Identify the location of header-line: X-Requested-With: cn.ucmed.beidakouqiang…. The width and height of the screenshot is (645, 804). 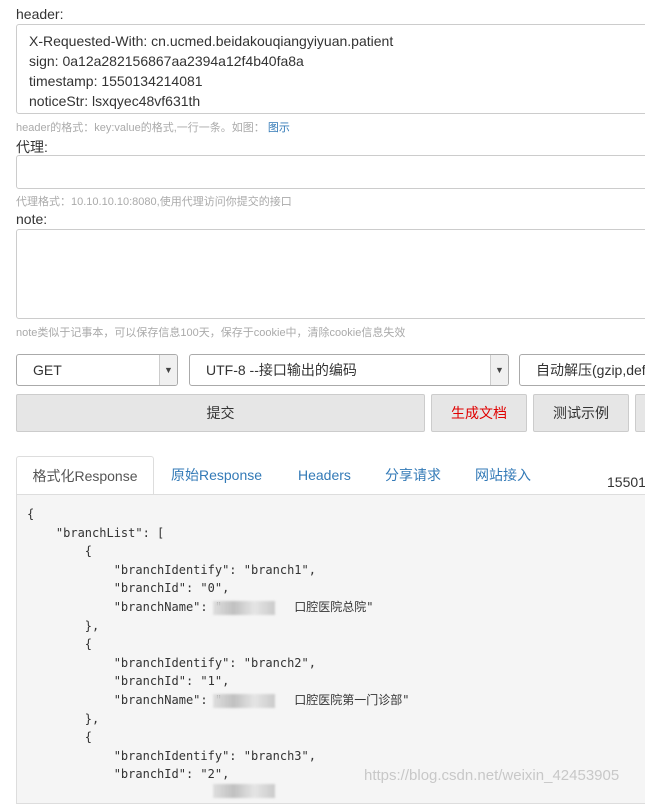
(211, 41).